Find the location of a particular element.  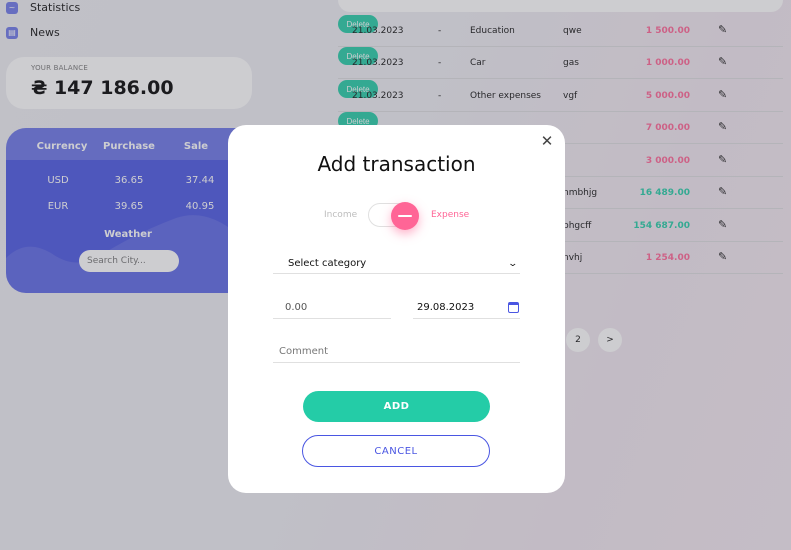

comment-field: Comment is located at coordinates (396, 351).